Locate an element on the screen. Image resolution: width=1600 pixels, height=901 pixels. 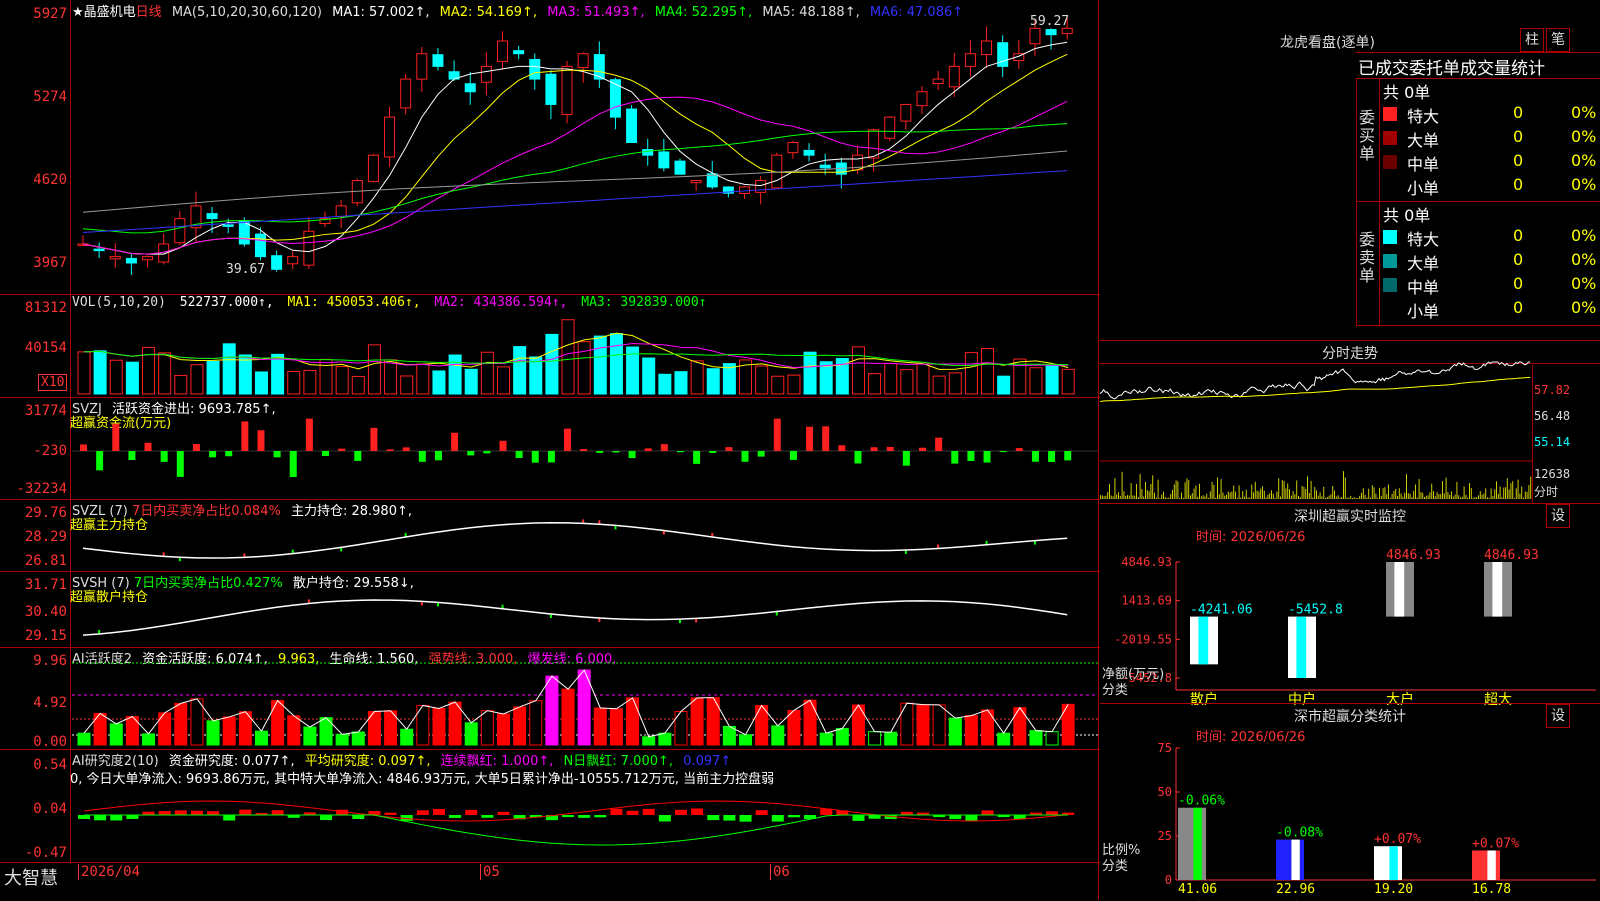
axis-label: 1413.69 is located at coordinates (1146, 601).